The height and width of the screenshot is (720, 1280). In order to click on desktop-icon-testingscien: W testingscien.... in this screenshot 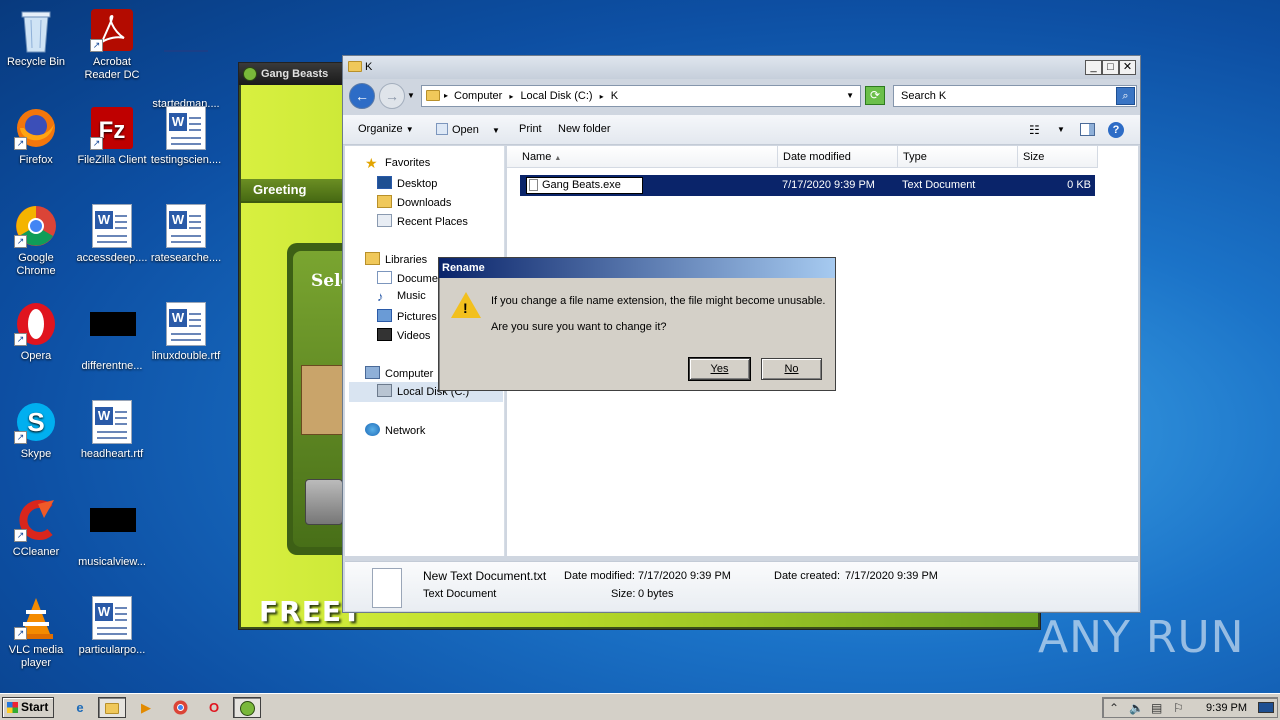, I will do `click(186, 136)`.